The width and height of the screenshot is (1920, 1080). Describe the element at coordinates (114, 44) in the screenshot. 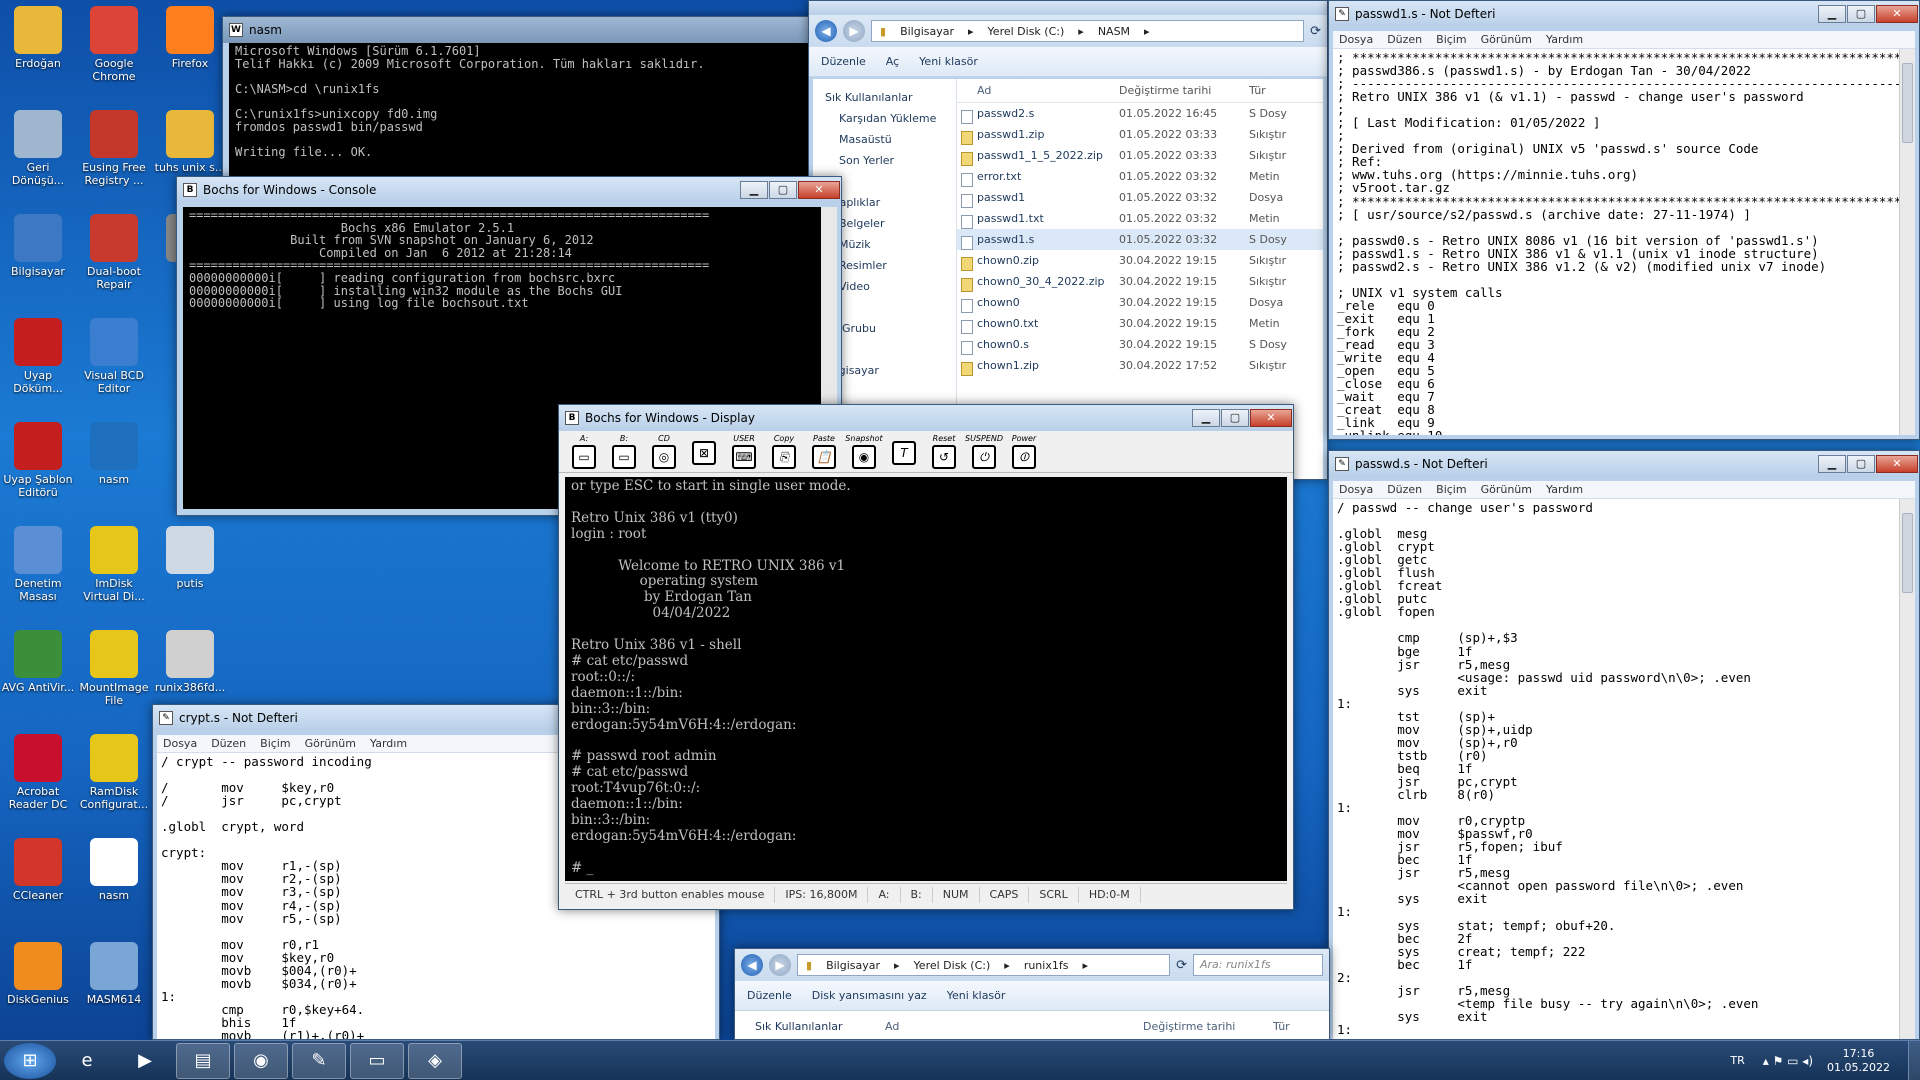

I see `desktop-icon: Google Chrome` at that location.